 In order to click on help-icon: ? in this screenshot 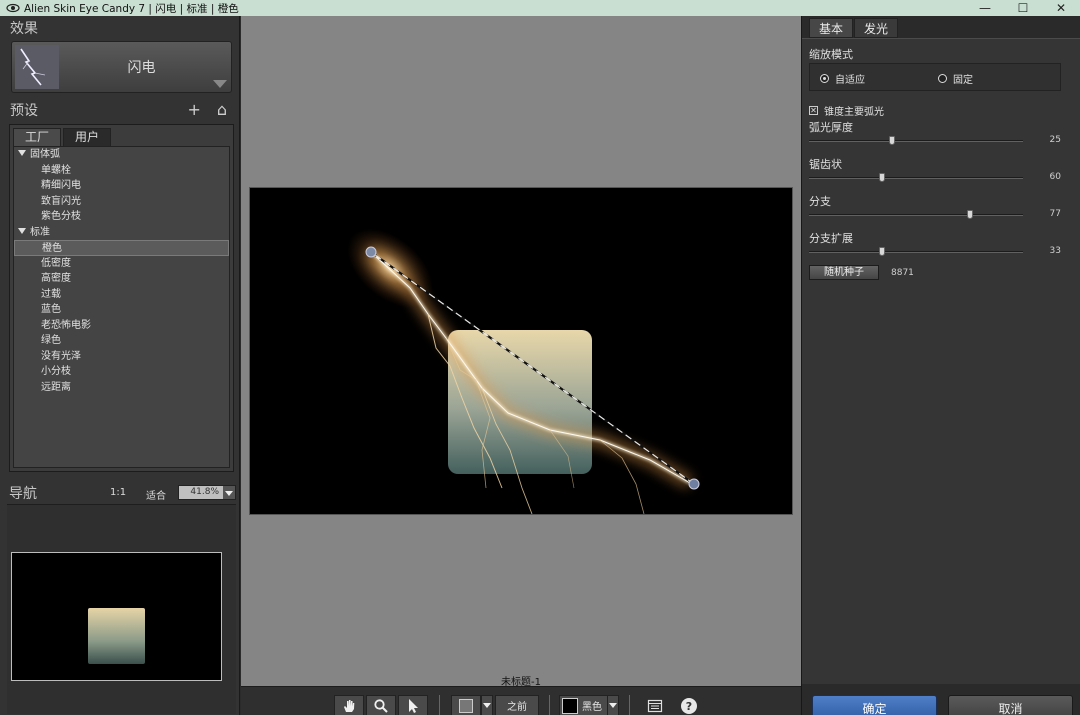, I will do `click(689, 705)`.